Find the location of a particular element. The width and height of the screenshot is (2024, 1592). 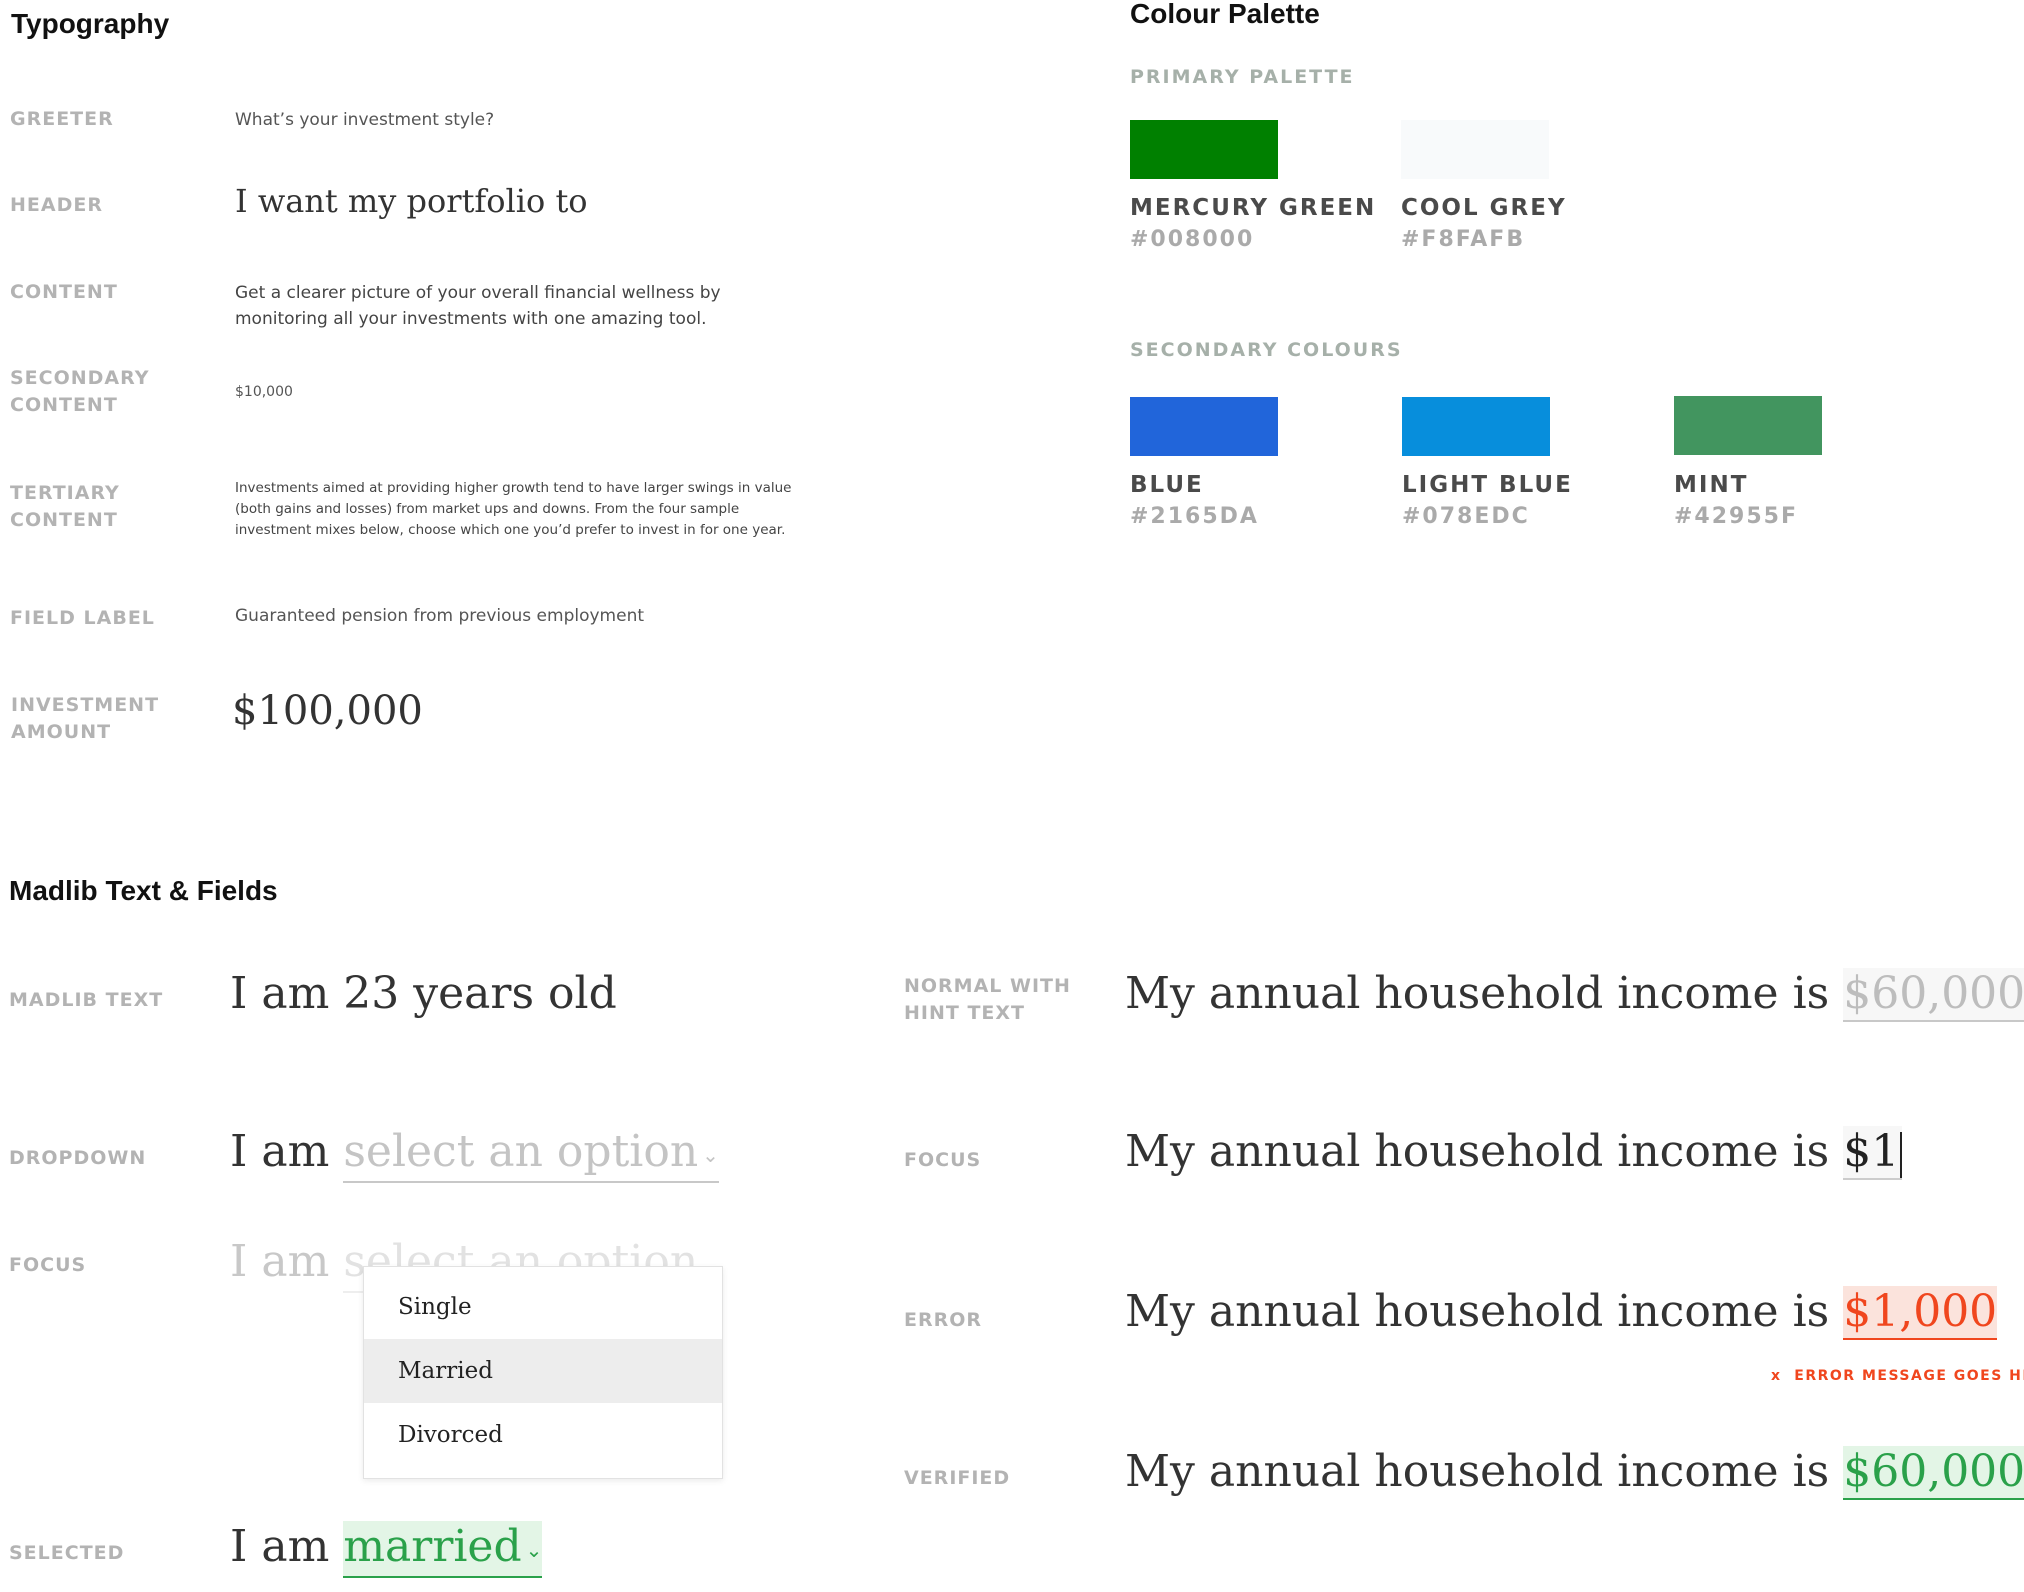

selected-value: married is located at coordinates (432, 1546).